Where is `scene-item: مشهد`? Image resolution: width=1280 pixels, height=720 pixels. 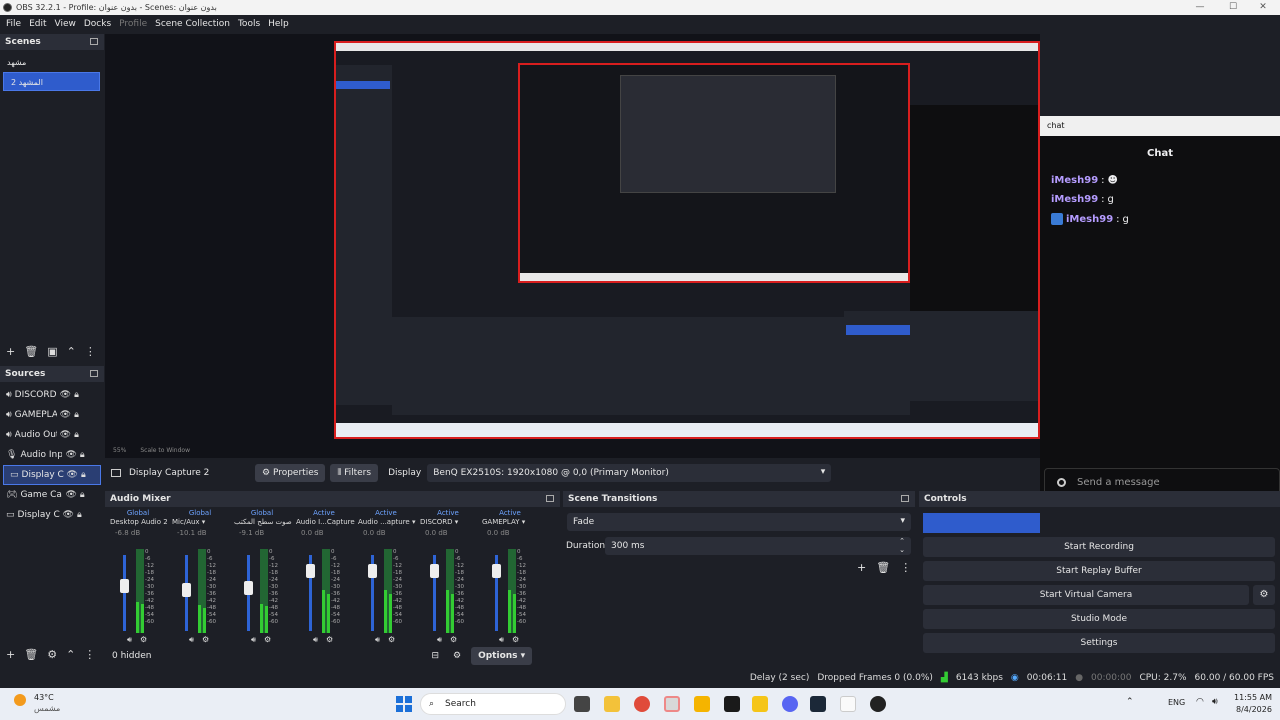 scene-item: مشهد is located at coordinates (52, 62).